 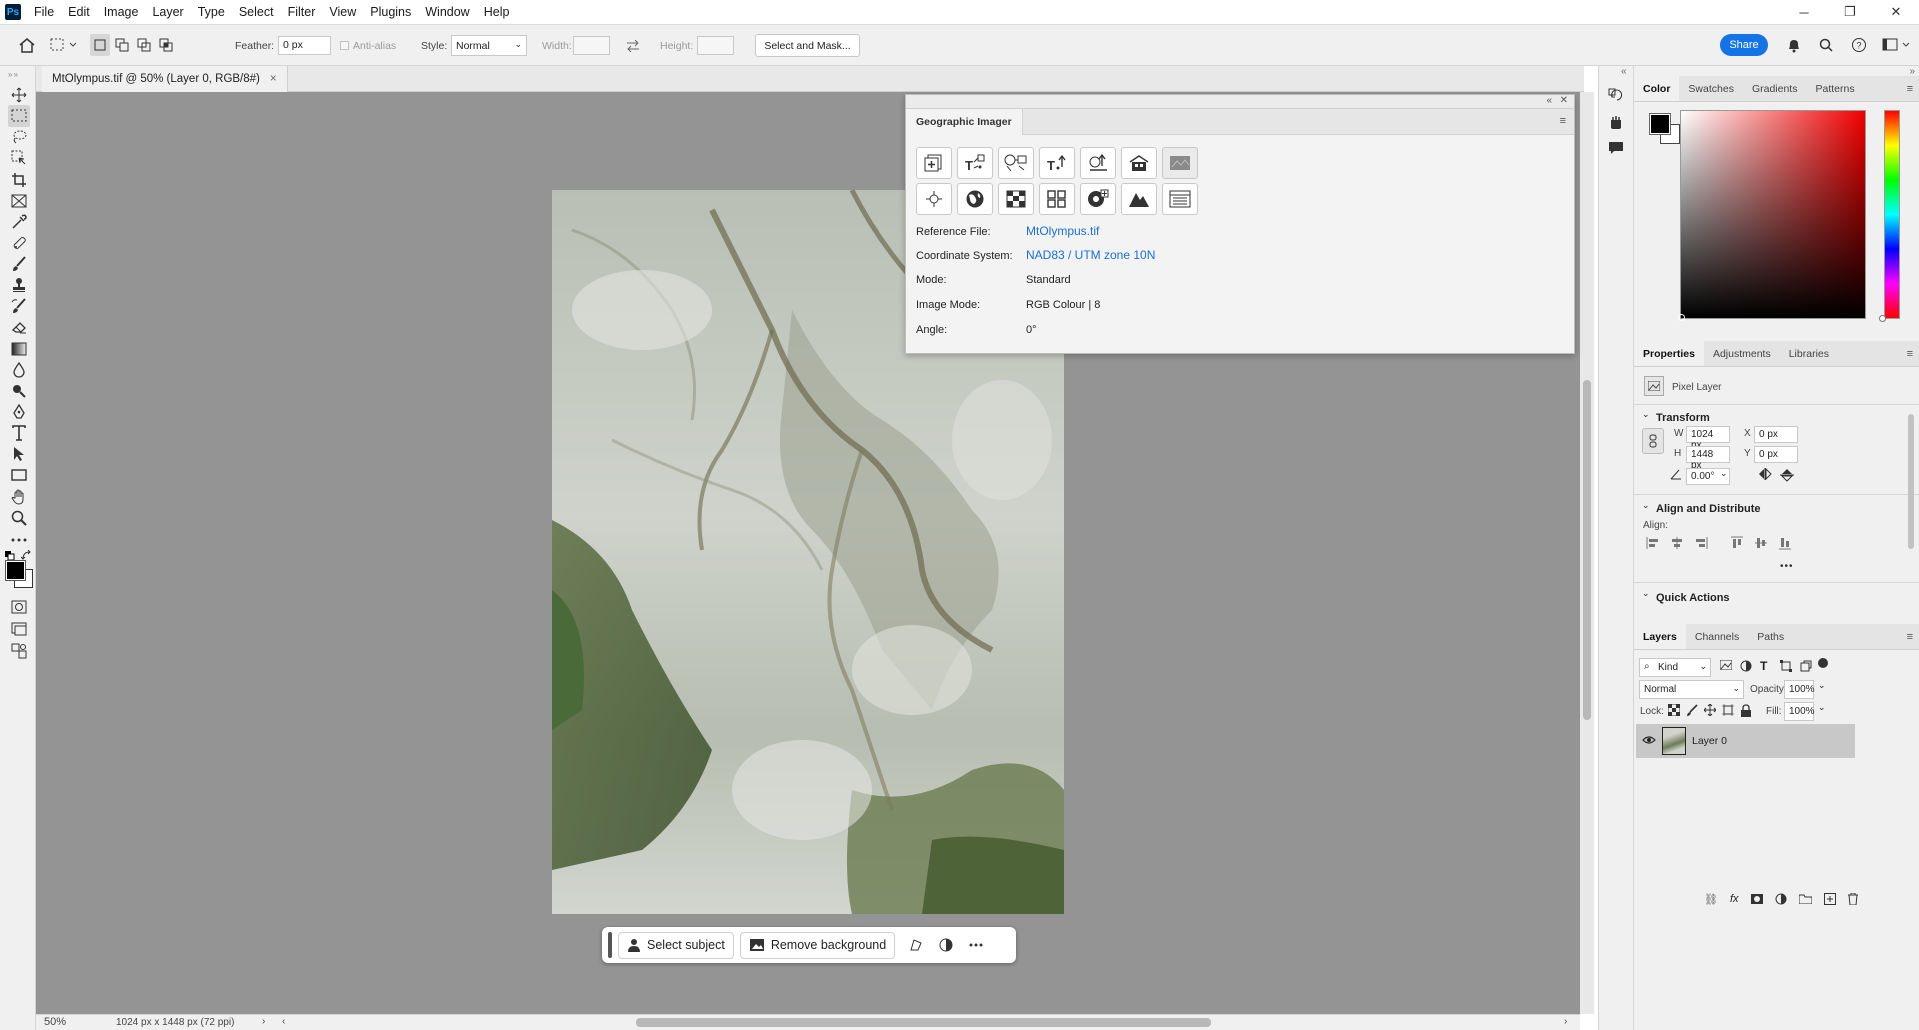 I want to click on close-window-button: ✕, so click(x=1896, y=12).